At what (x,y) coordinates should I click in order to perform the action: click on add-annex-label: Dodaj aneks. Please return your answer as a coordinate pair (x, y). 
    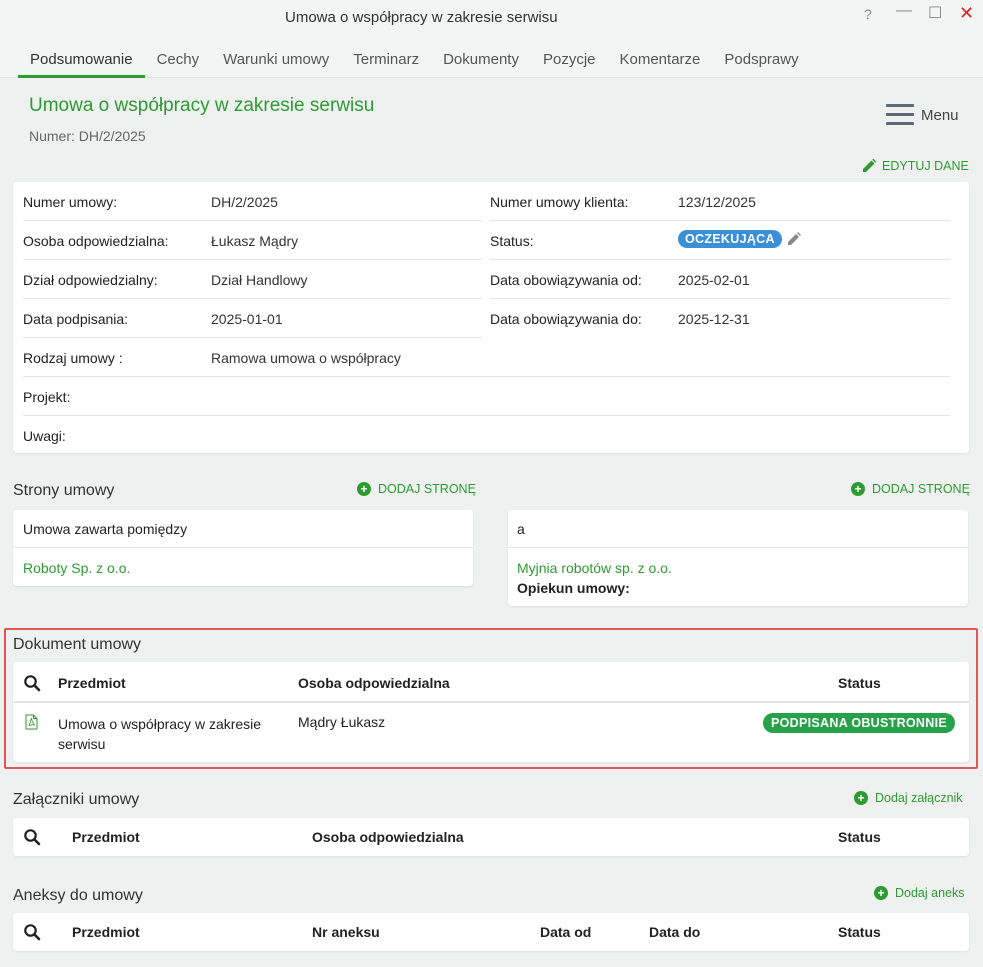
    Looking at the image, I should click on (930, 893).